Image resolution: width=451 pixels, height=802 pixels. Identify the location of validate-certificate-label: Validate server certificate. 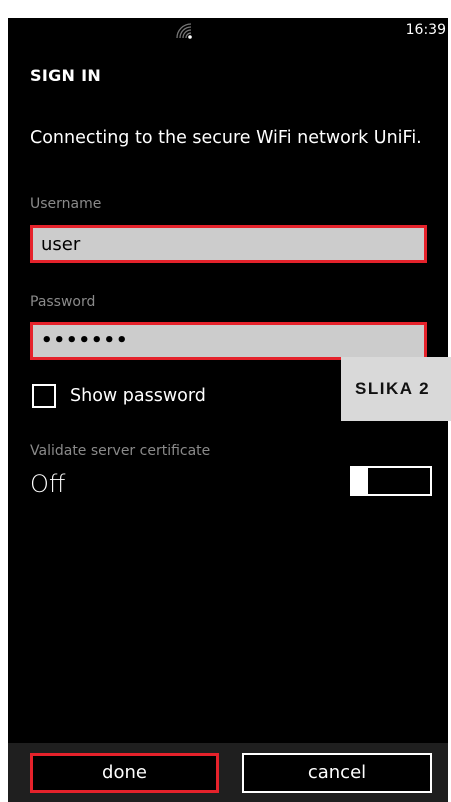
(120, 451).